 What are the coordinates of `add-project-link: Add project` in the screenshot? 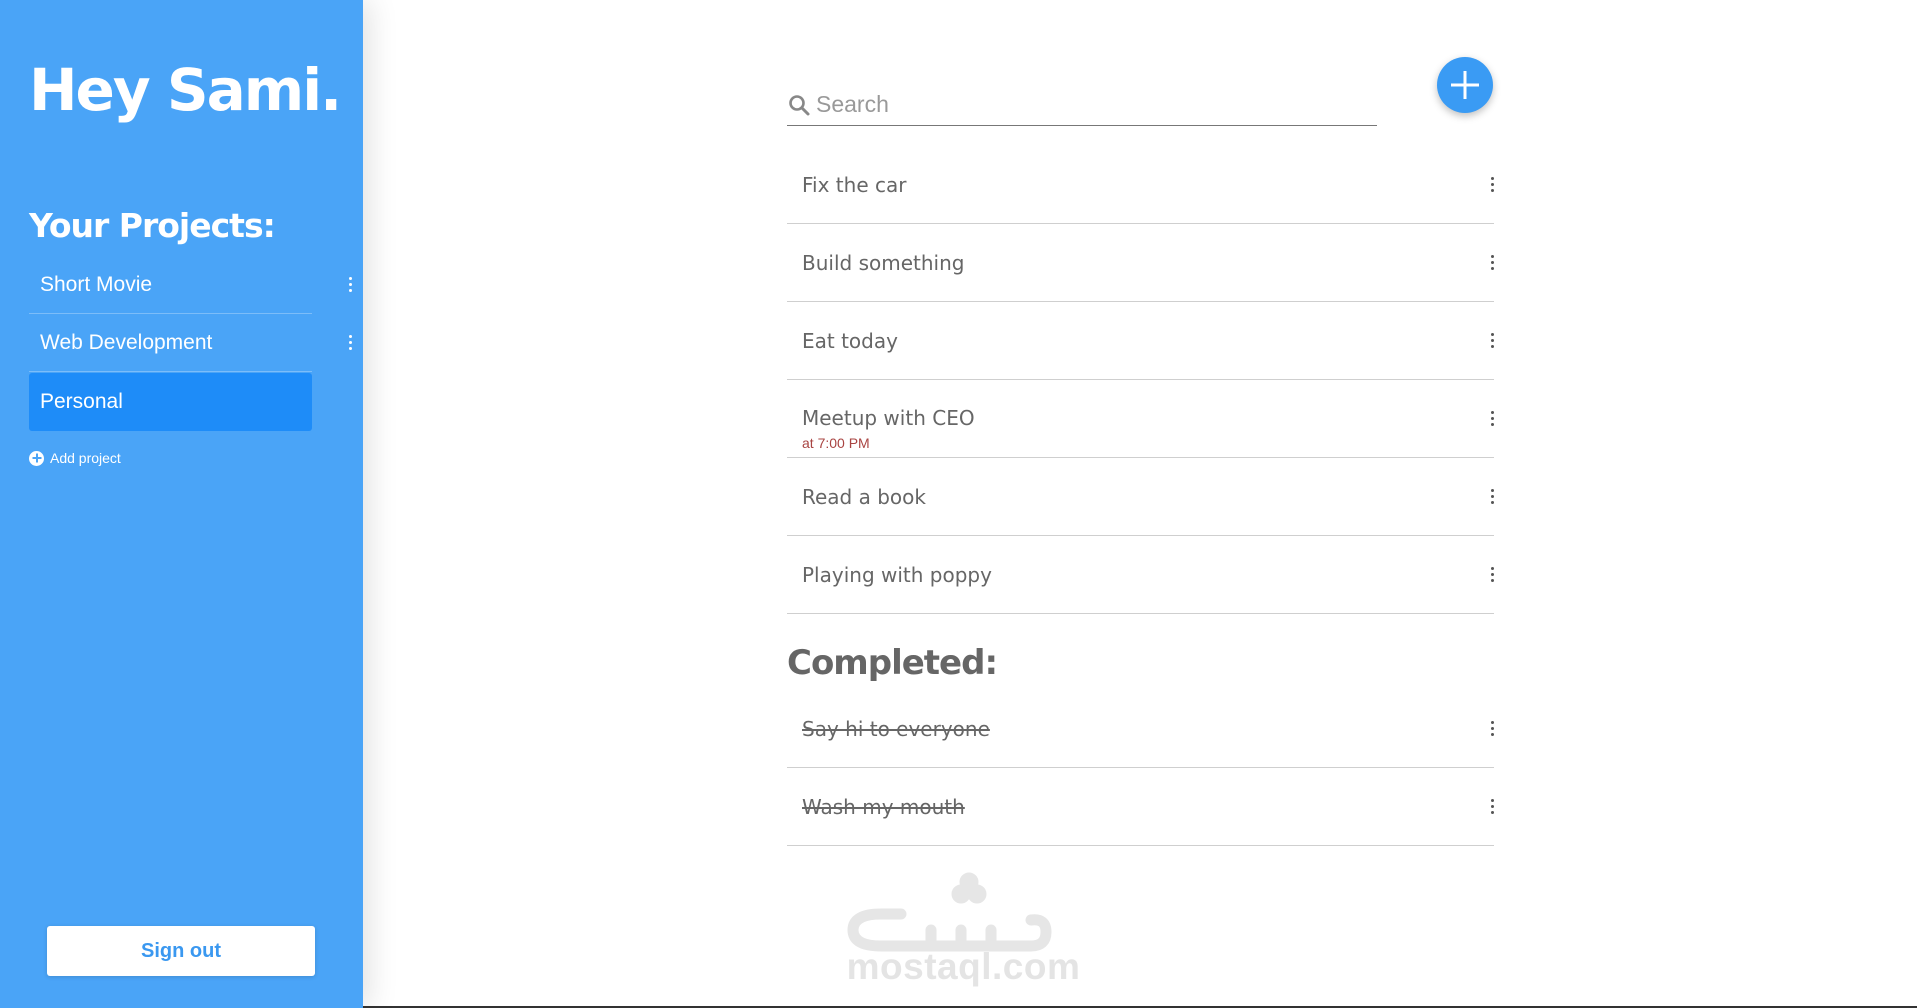 It's located at (75, 458).